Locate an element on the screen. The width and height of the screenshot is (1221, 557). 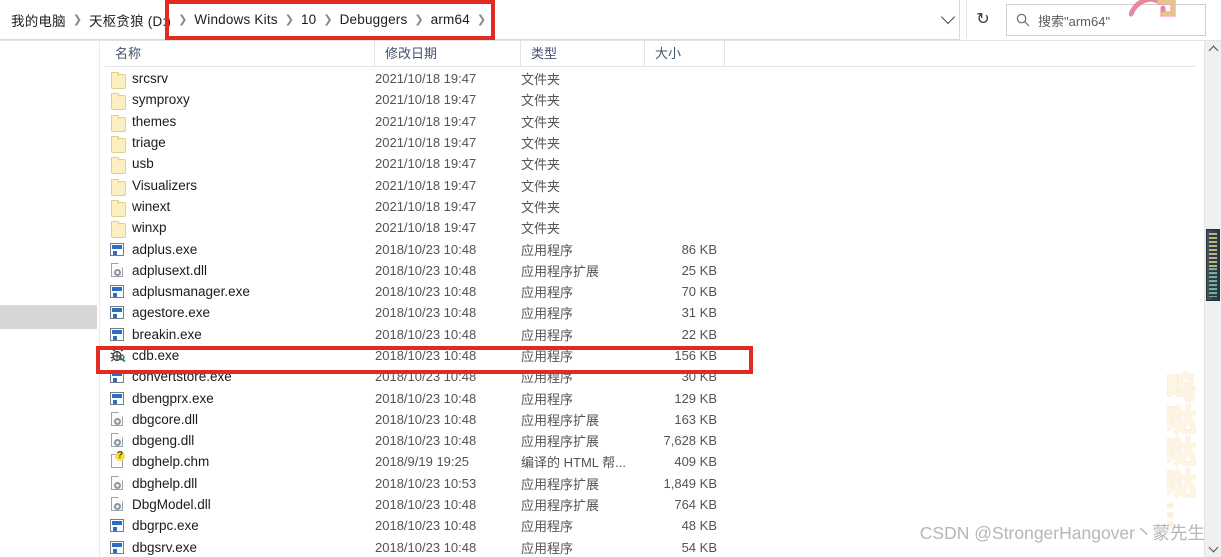
file-name-cell: DbgModel.dll is located at coordinates (160, 504).